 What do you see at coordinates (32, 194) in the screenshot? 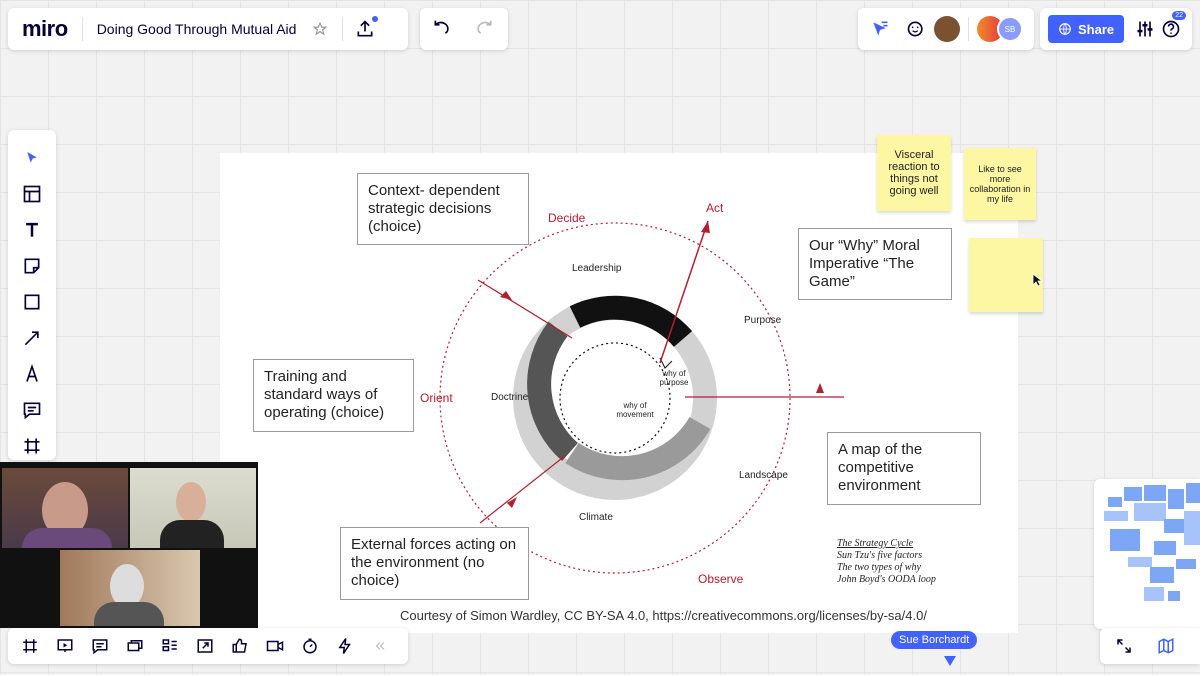
I see `templates-icon` at bounding box center [32, 194].